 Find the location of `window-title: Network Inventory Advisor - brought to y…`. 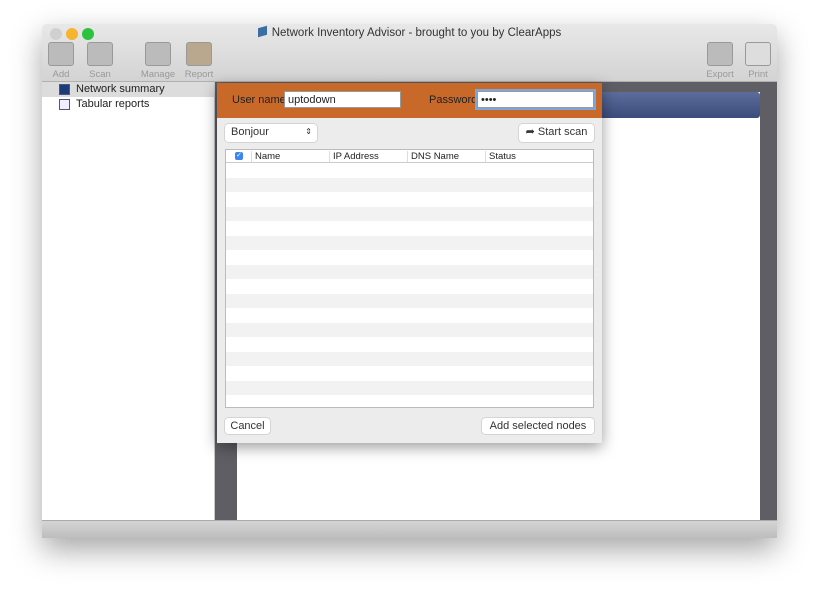

window-title: Network Inventory Advisor - brought to y… is located at coordinates (409, 32).